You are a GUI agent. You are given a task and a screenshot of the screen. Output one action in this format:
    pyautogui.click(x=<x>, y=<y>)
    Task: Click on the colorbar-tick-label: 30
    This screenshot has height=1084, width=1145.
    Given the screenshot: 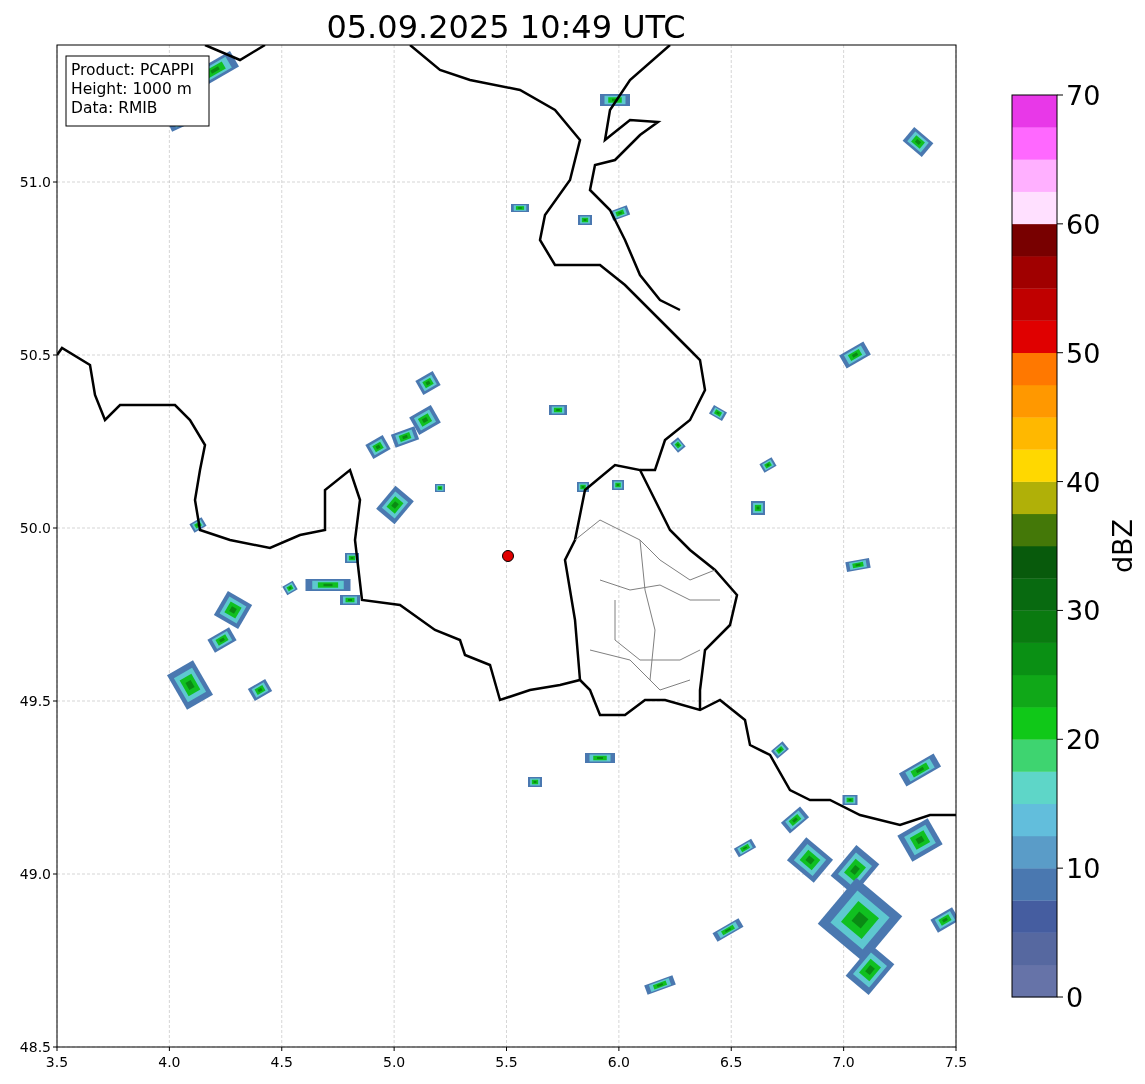 What is the action you would take?
    pyautogui.click(x=1083, y=611)
    